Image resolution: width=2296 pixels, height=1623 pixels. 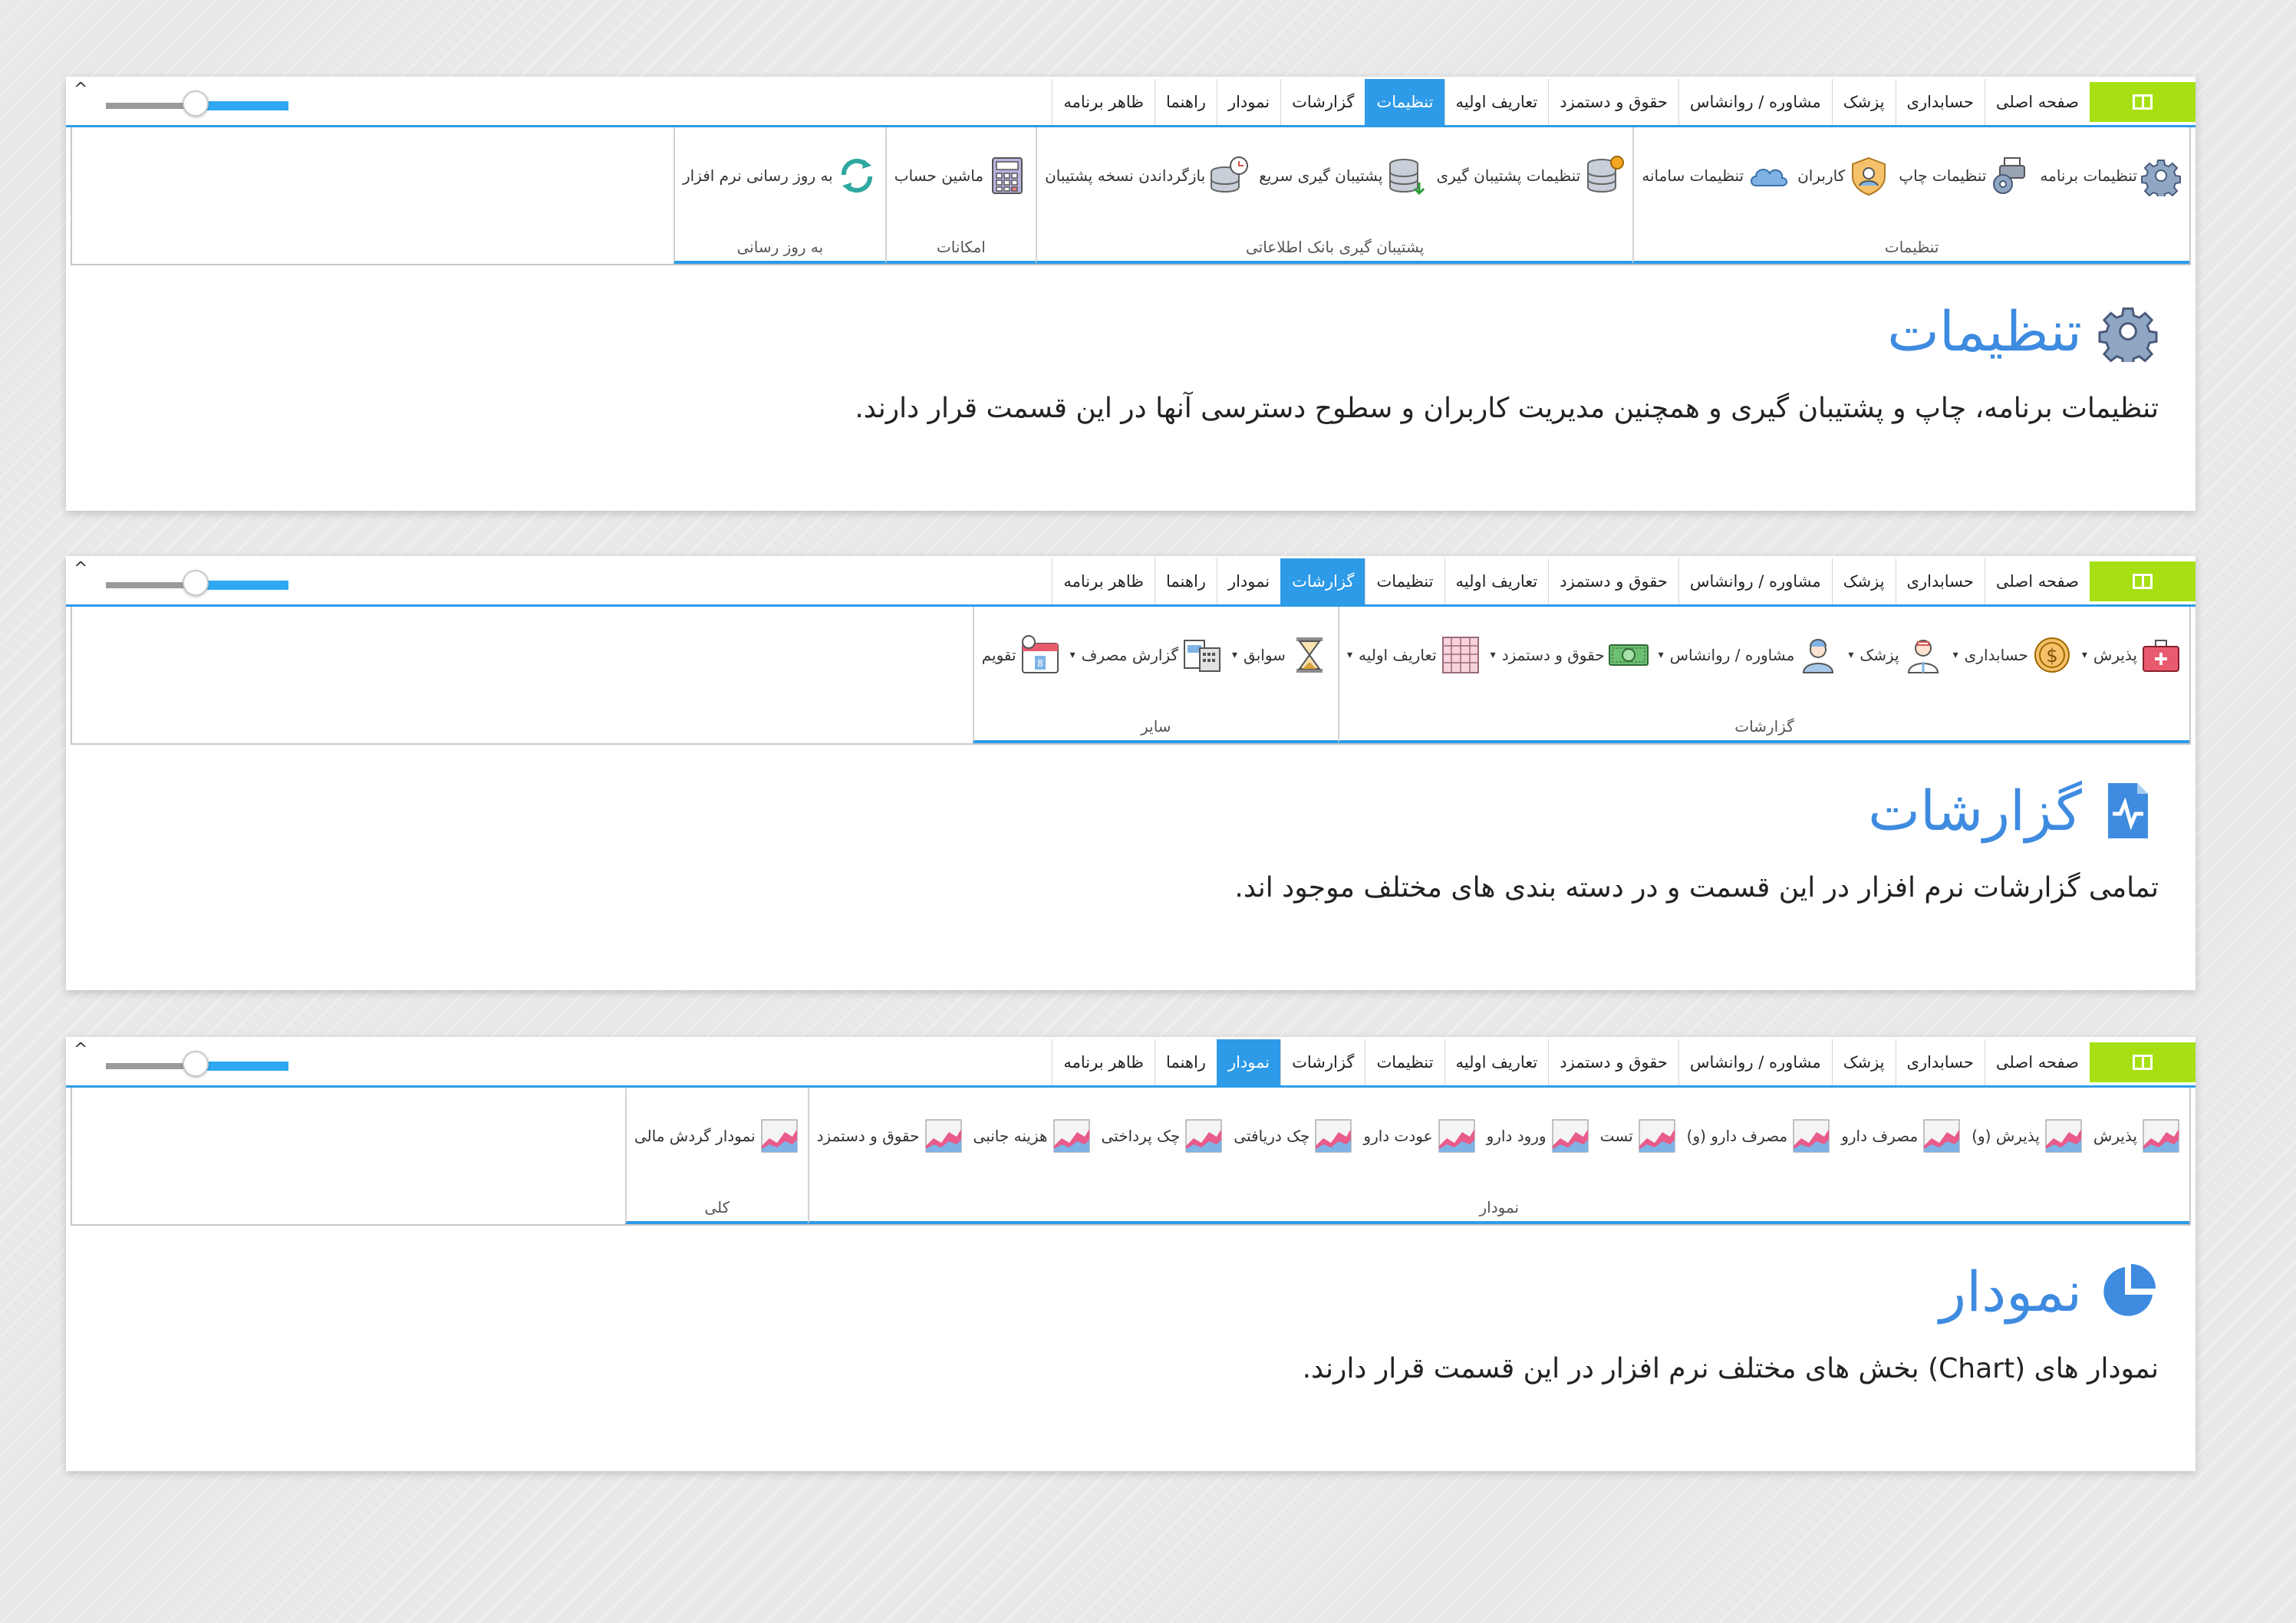 I want to click on gear-icon, so click(x=2161, y=175).